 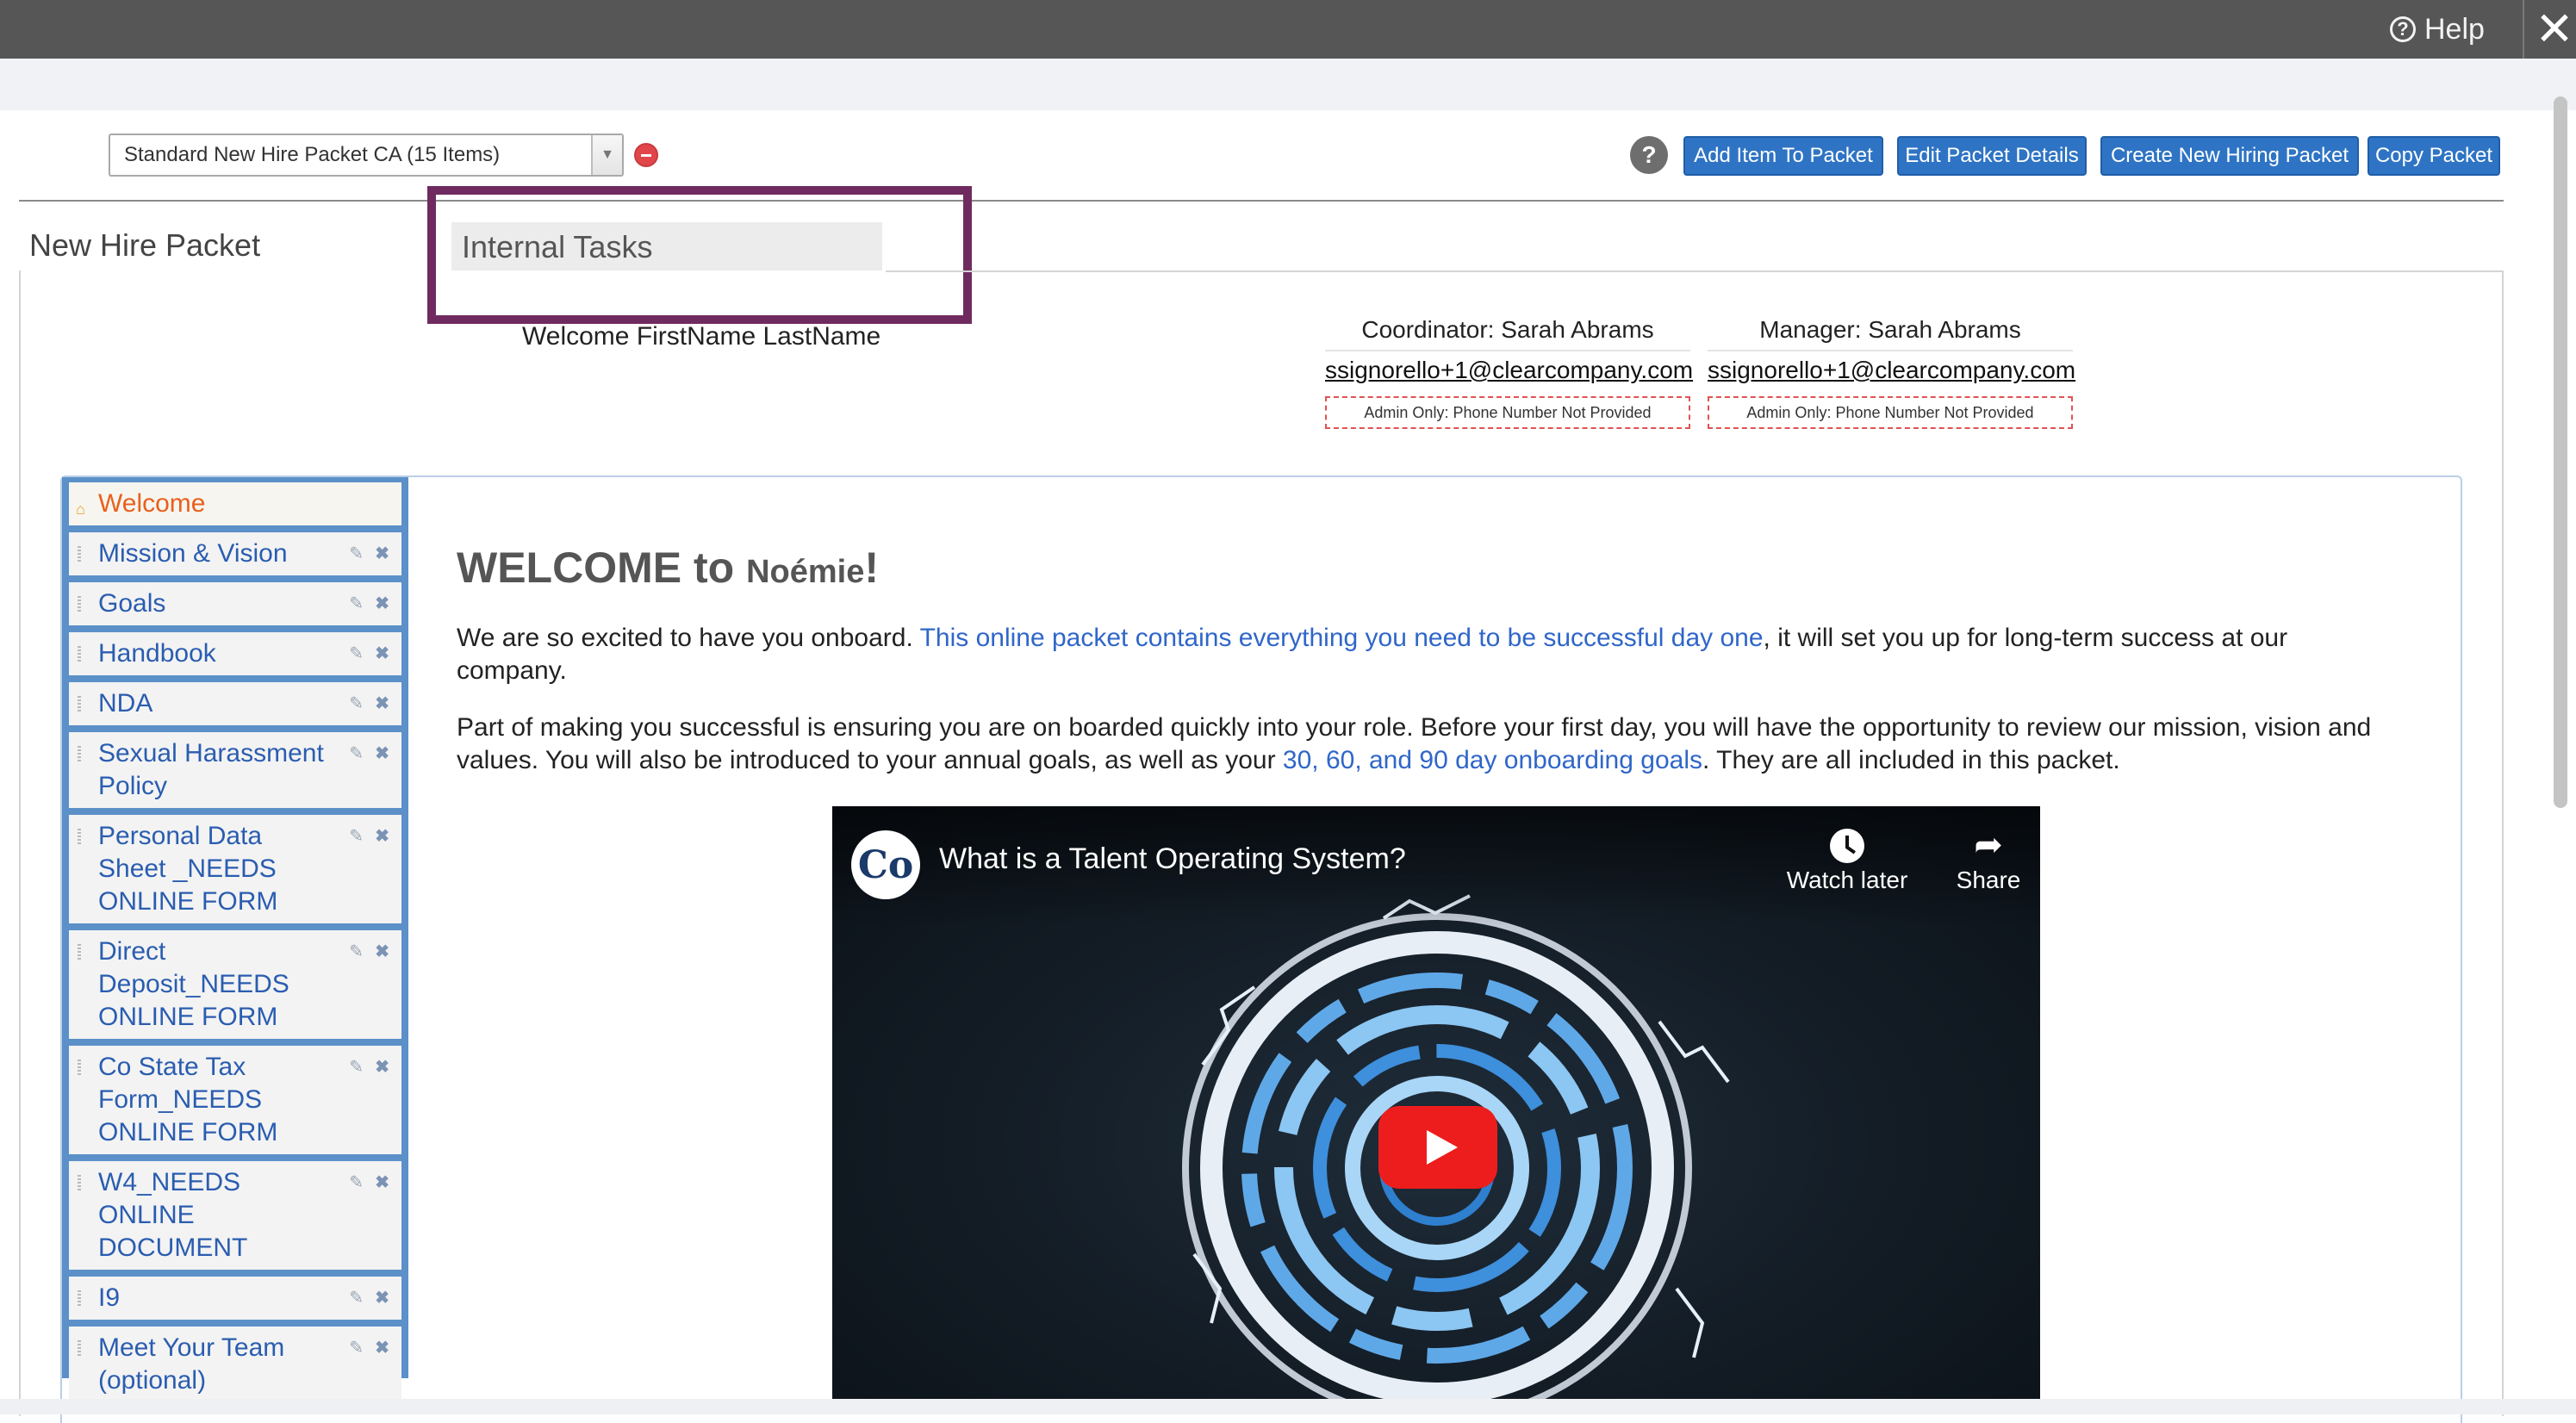 I want to click on watch-later-button: Watch later, so click(x=1847, y=858).